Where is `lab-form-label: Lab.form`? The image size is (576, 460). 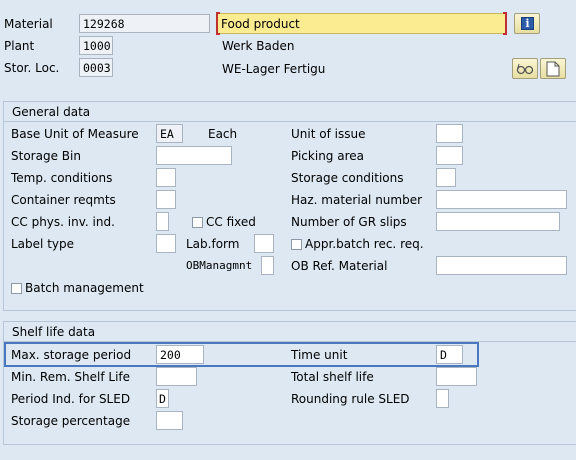
lab-form-label: Lab.form is located at coordinates (213, 244).